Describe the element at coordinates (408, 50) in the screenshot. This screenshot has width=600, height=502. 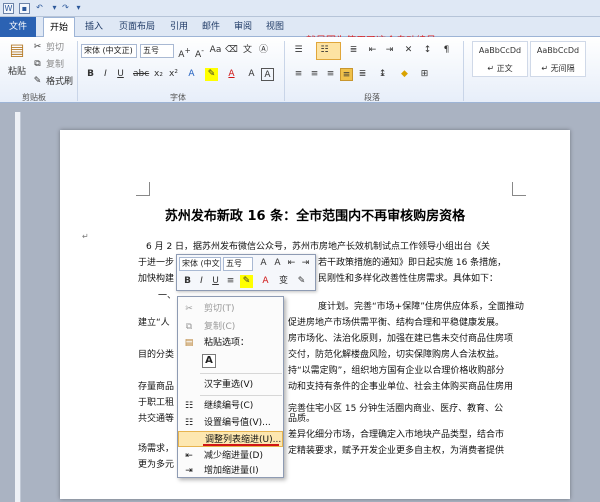
I see `chinese-layout-icon: ✕` at that location.